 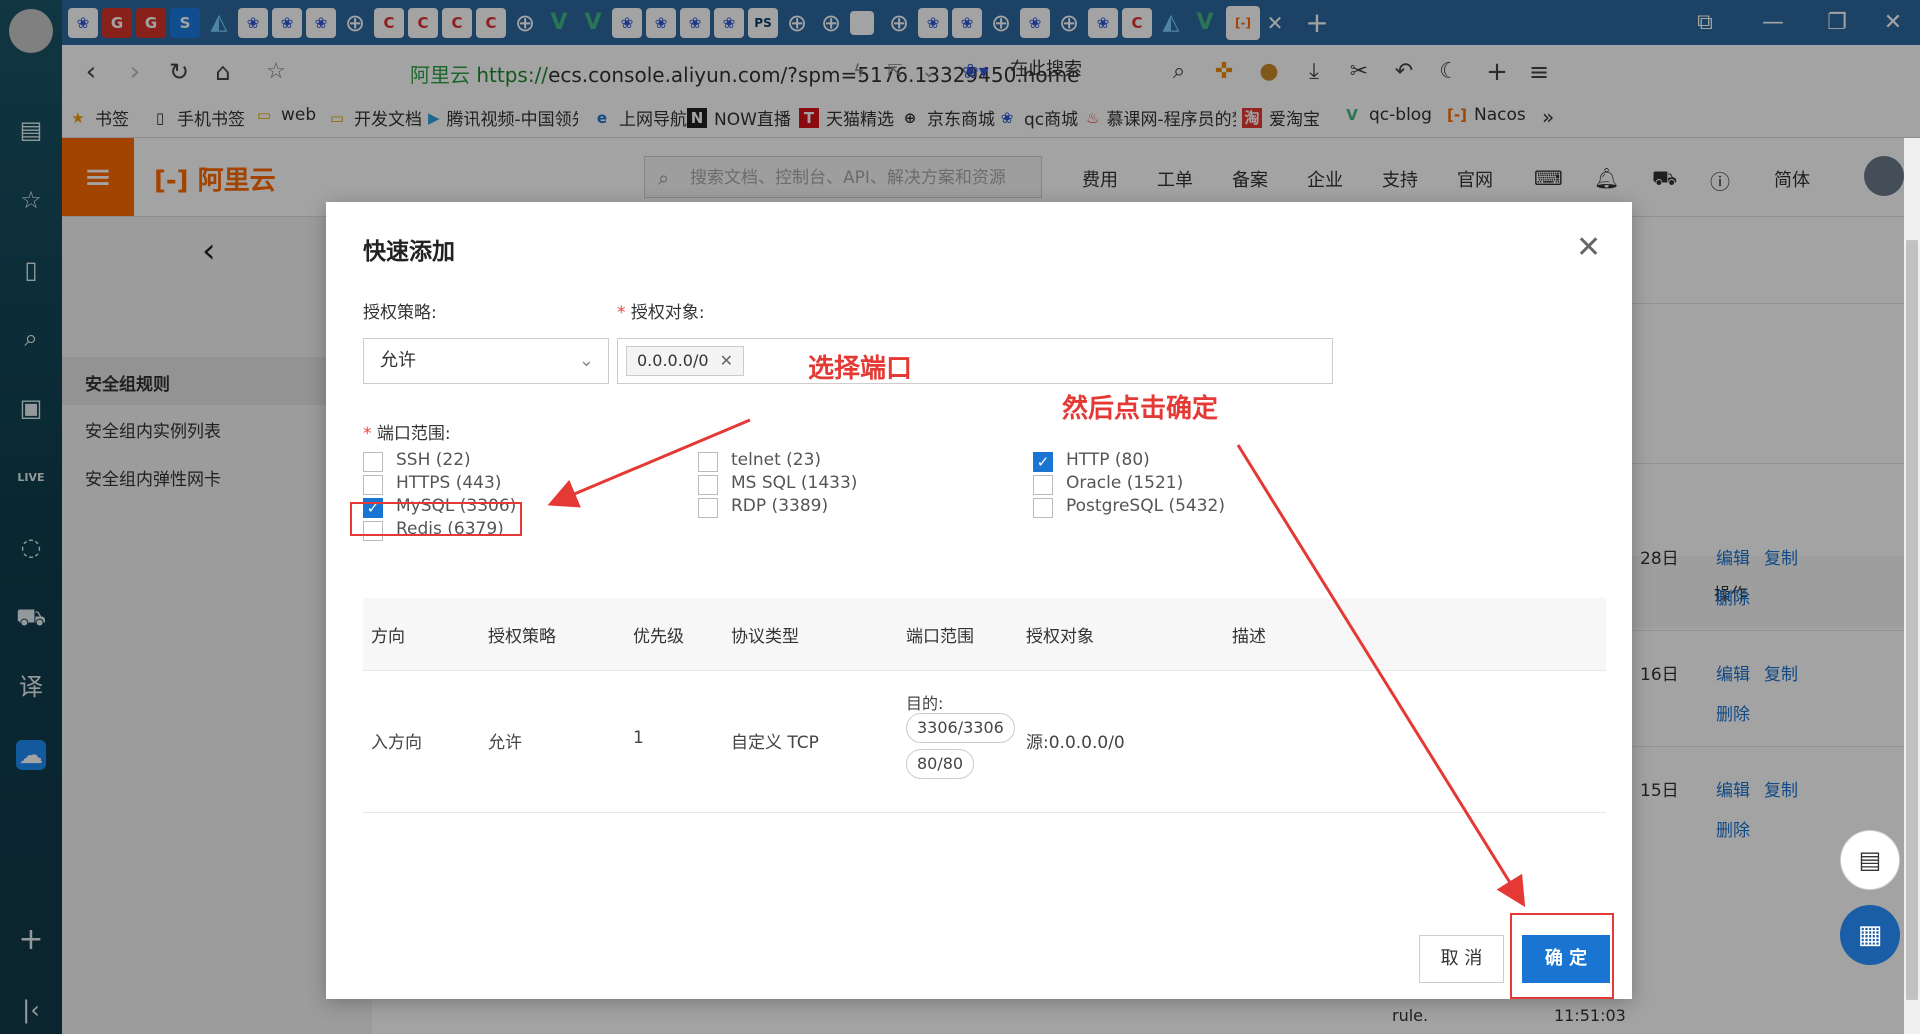 What do you see at coordinates (649, 463) in the screenshot?
I see `arrow-to-mysql` at bounding box center [649, 463].